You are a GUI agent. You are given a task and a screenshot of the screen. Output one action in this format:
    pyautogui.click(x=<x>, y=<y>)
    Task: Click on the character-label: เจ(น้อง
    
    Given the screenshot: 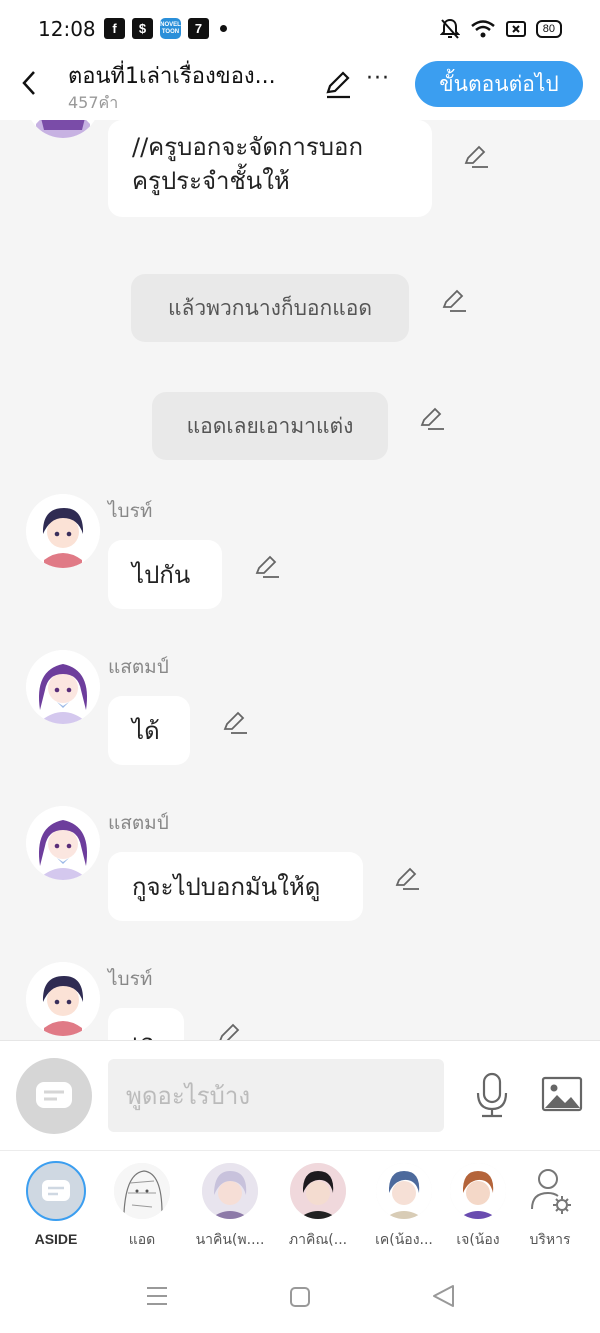 What is the action you would take?
    pyautogui.click(x=478, y=1240)
    